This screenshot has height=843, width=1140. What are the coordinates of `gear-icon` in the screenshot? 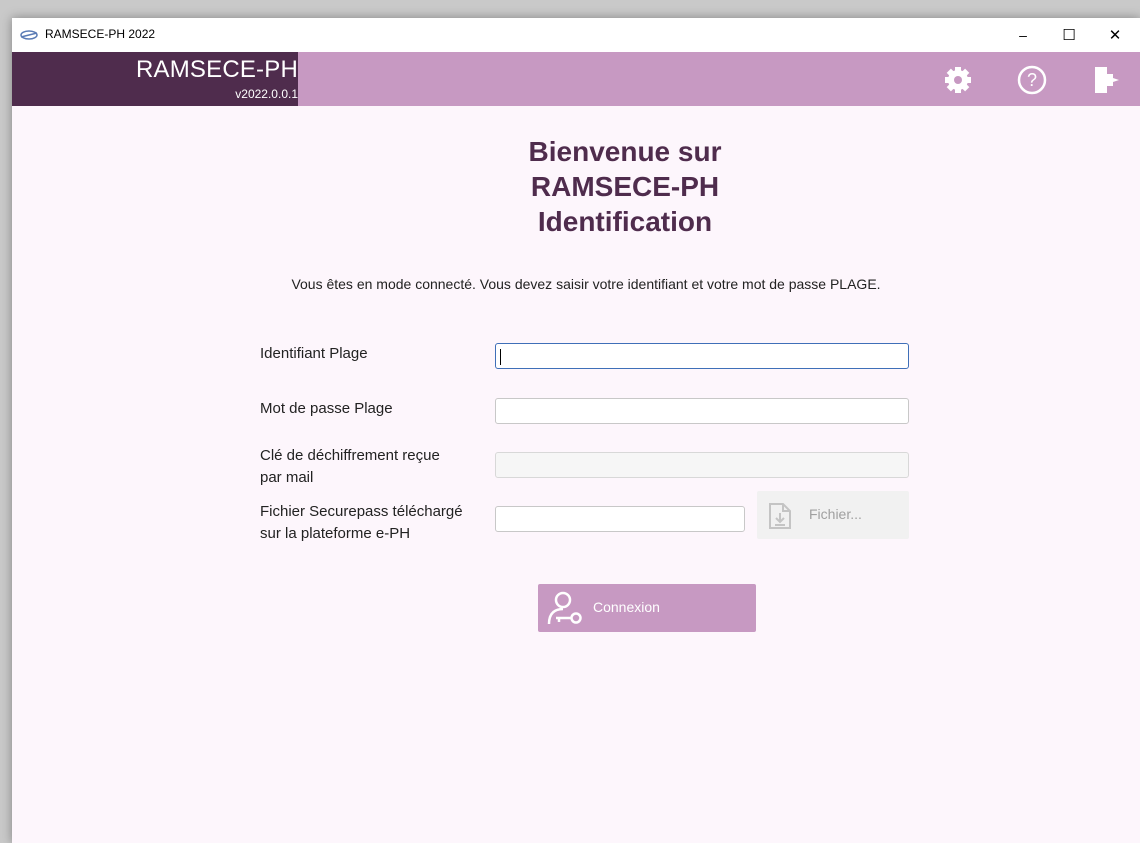 It's located at (958, 80).